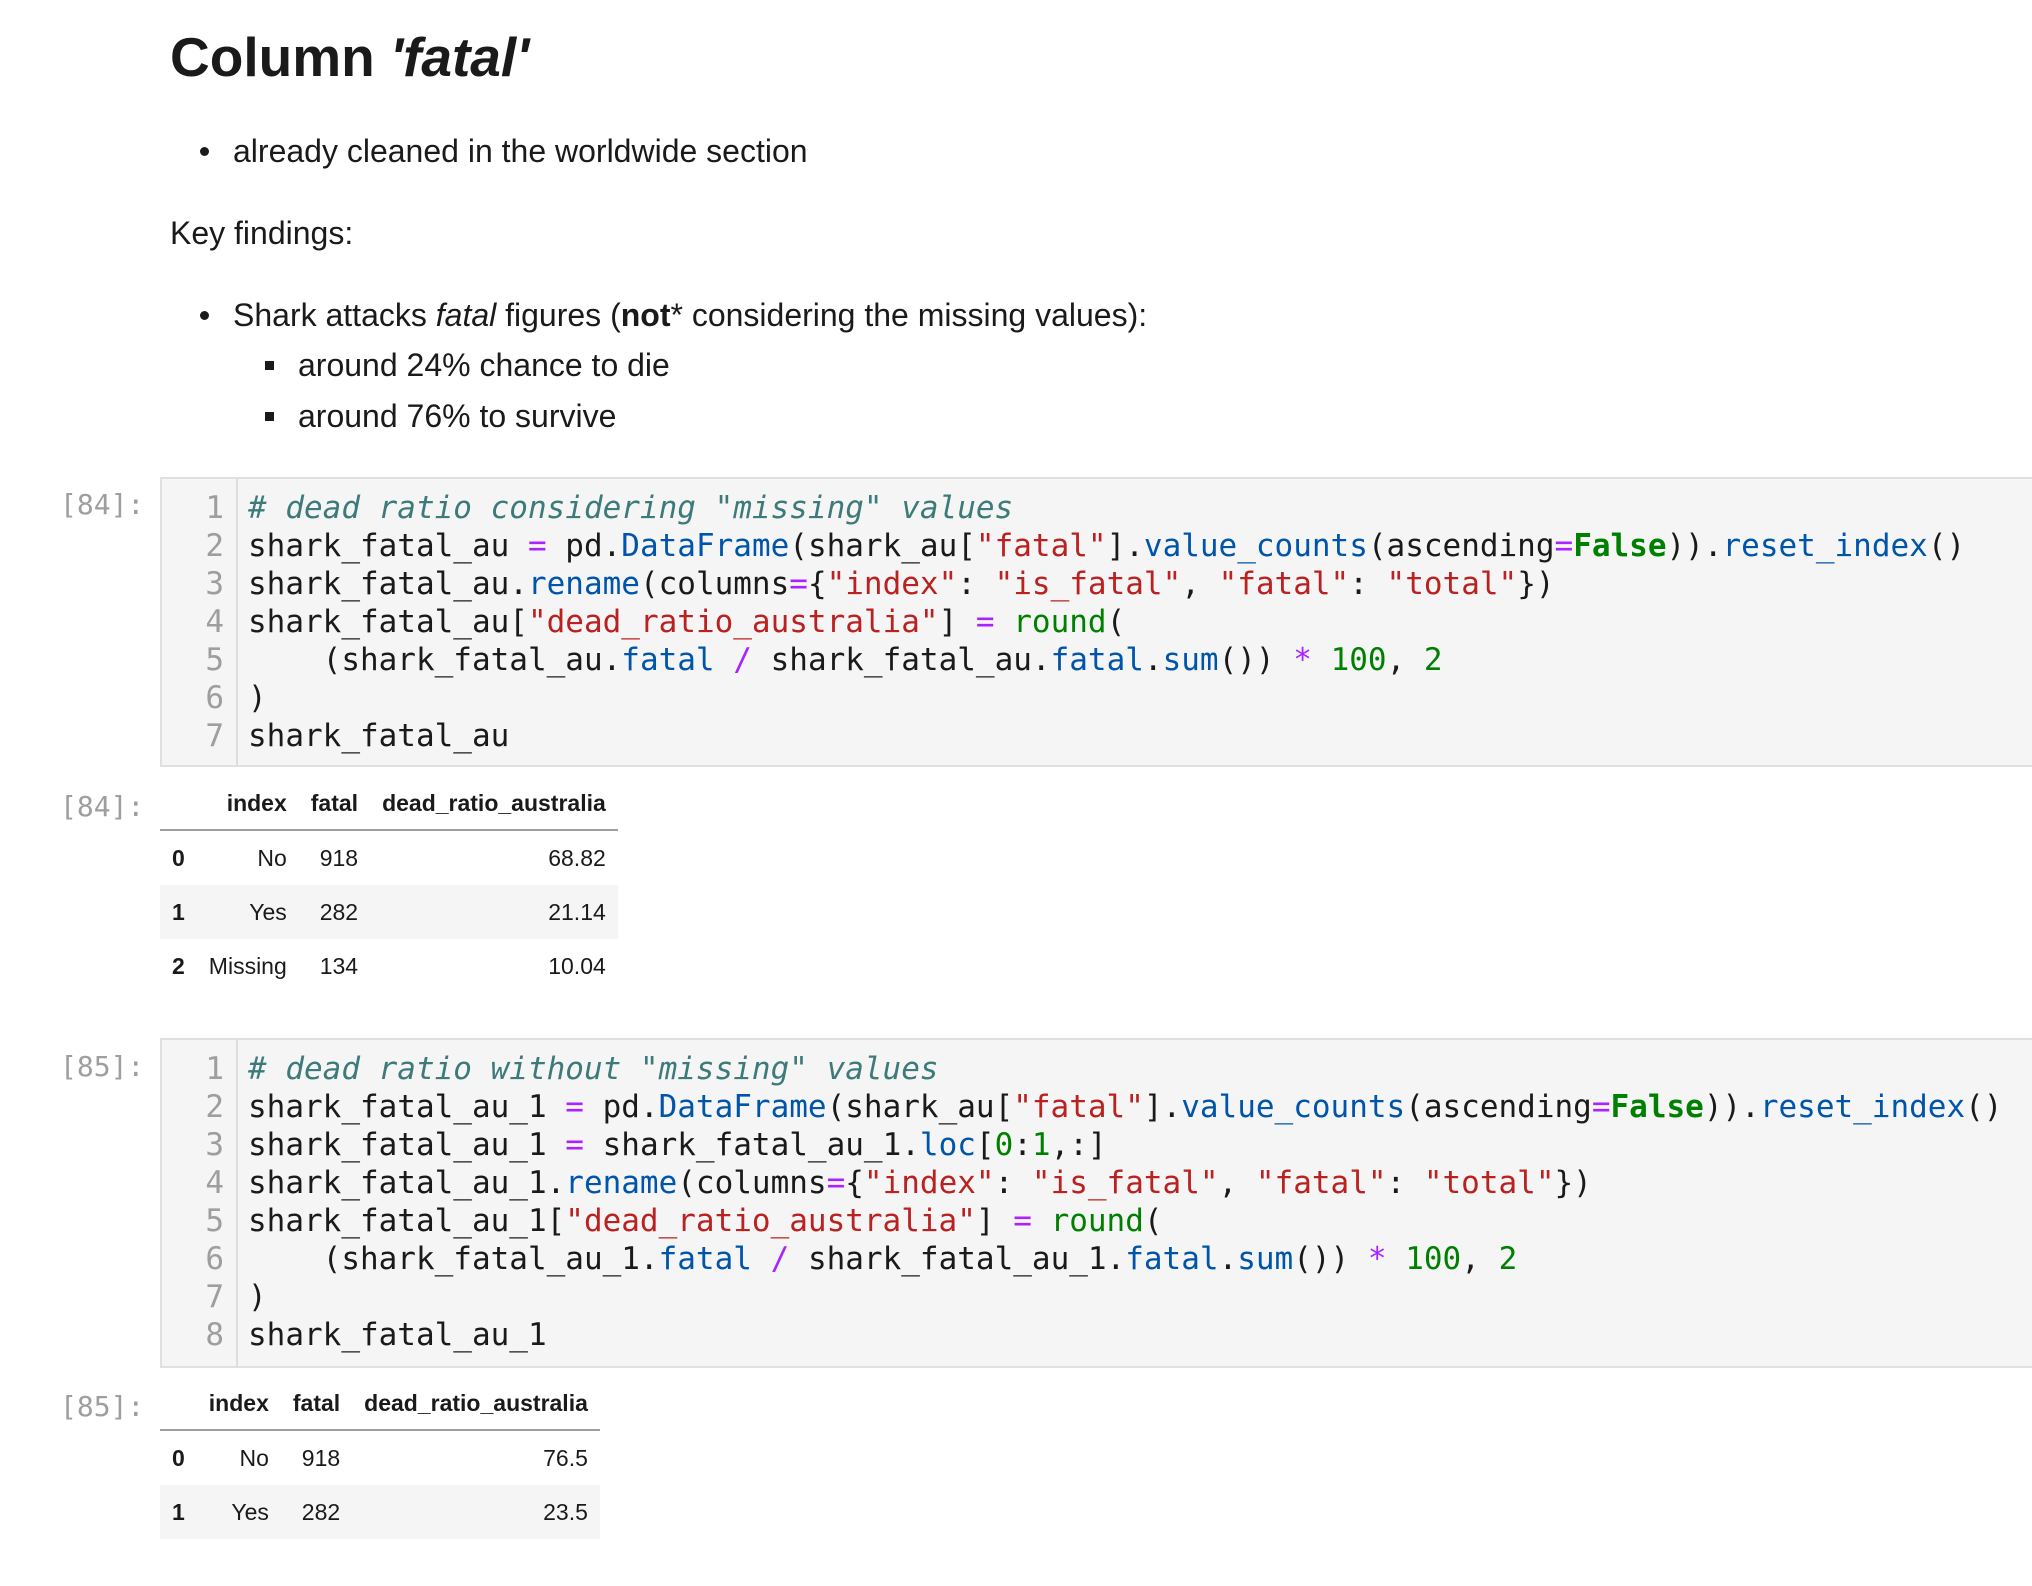 This screenshot has width=2032, height=1586. What do you see at coordinates (102, 1406) in the screenshot?
I see `output-prompt: [85]:` at bounding box center [102, 1406].